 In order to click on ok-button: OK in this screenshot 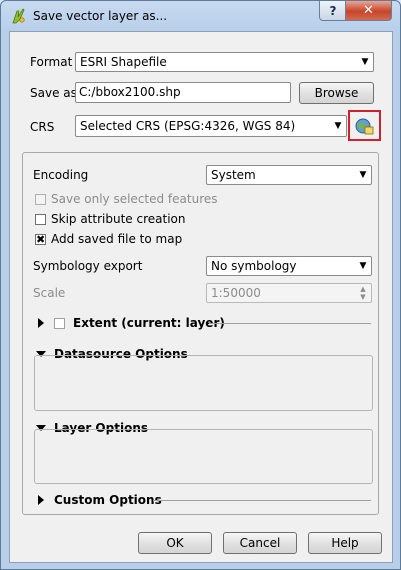, I will do `click(175, 543)`.